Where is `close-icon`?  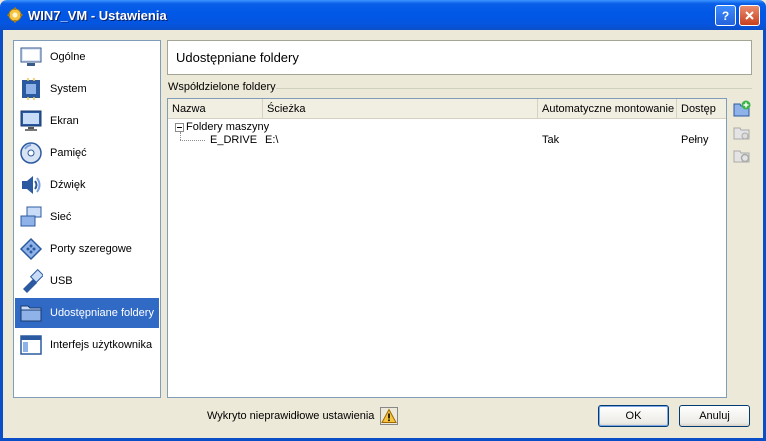 close-icon is located at coordinates (749, 15).